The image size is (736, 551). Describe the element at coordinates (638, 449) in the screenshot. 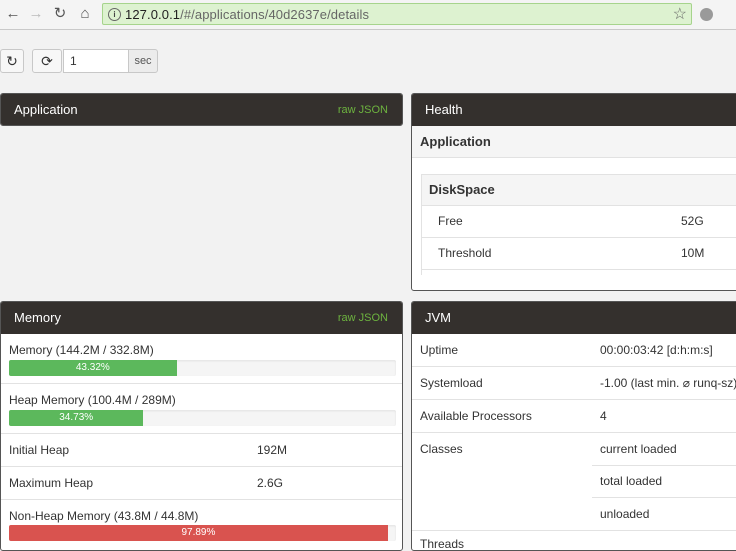

I see `classes-current-label: current loaded` at that location.